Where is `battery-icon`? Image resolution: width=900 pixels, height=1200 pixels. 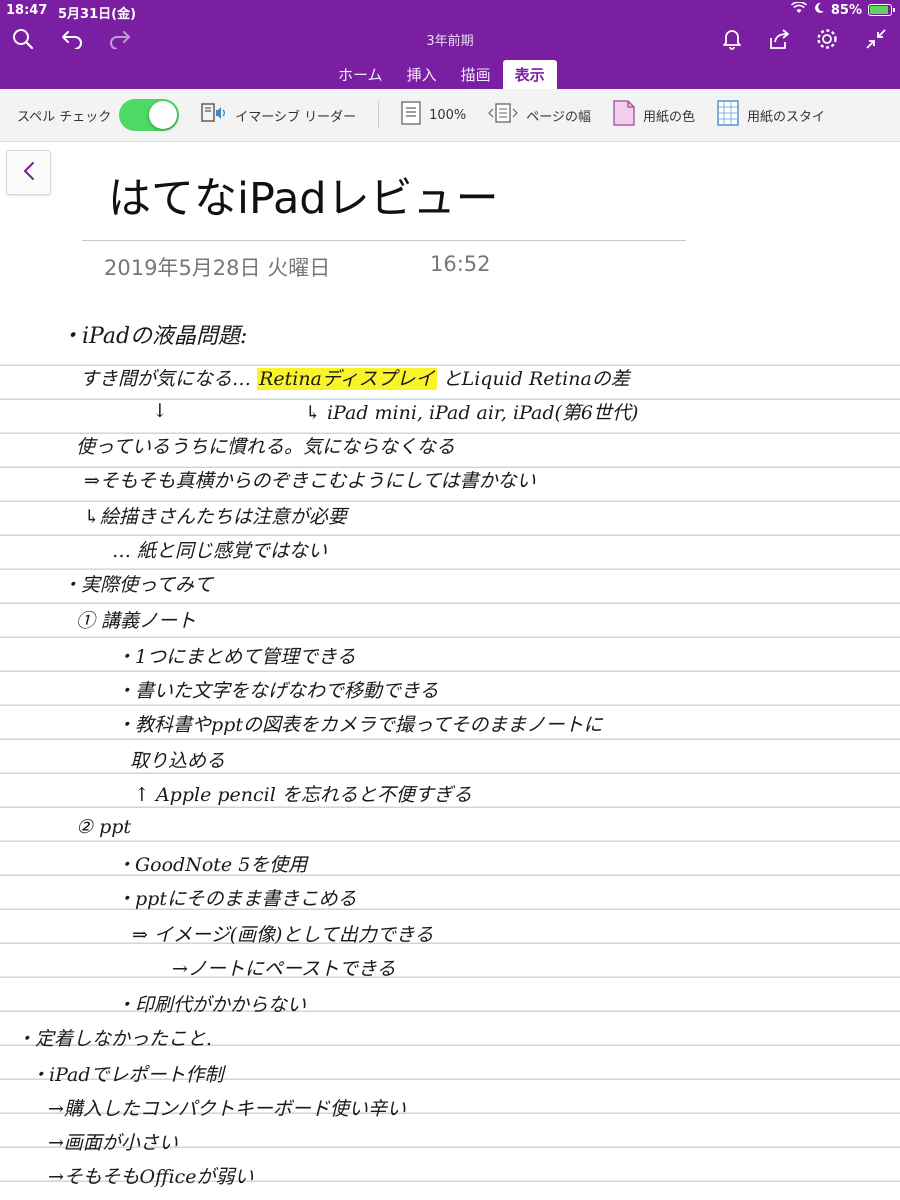 battery-icon is located at coordinates (881, 10).